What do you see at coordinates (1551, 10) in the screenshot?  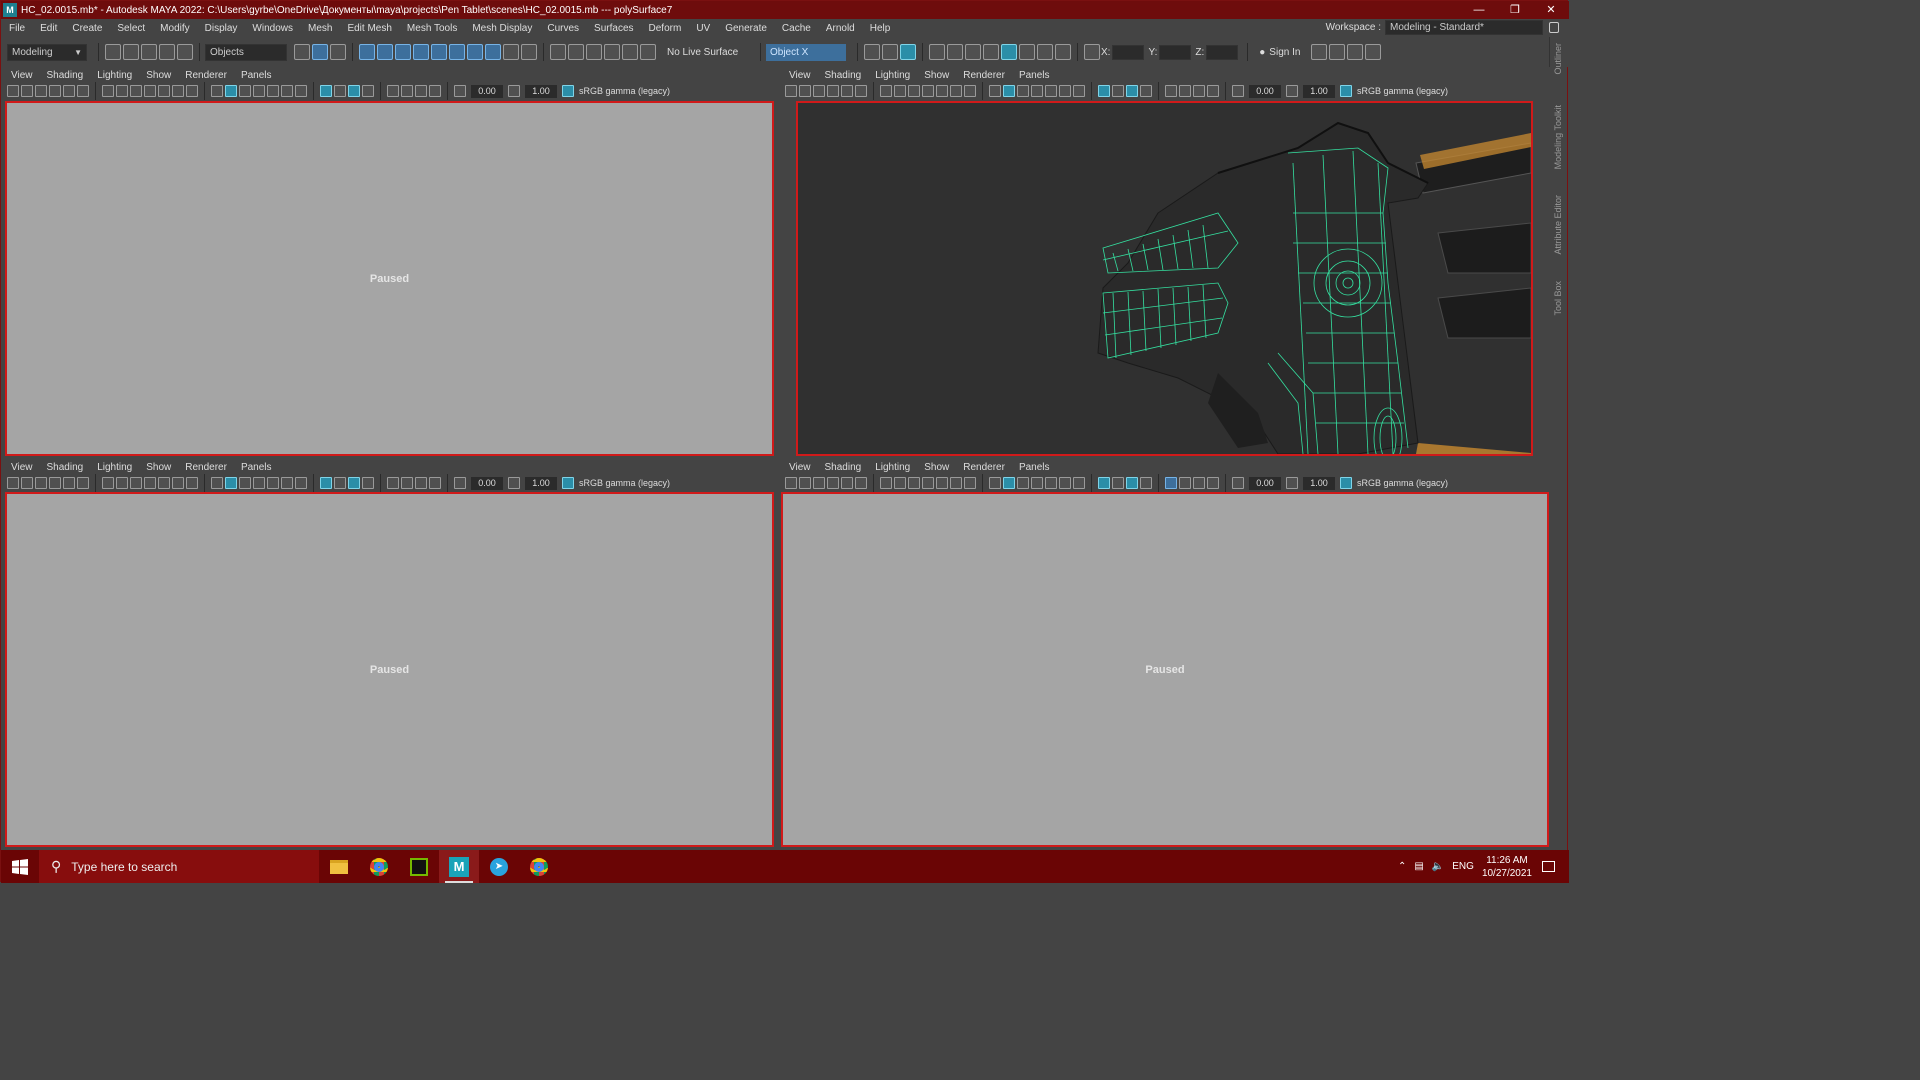 I see `close-icon: ✕` at bounding box center [1551, 10].